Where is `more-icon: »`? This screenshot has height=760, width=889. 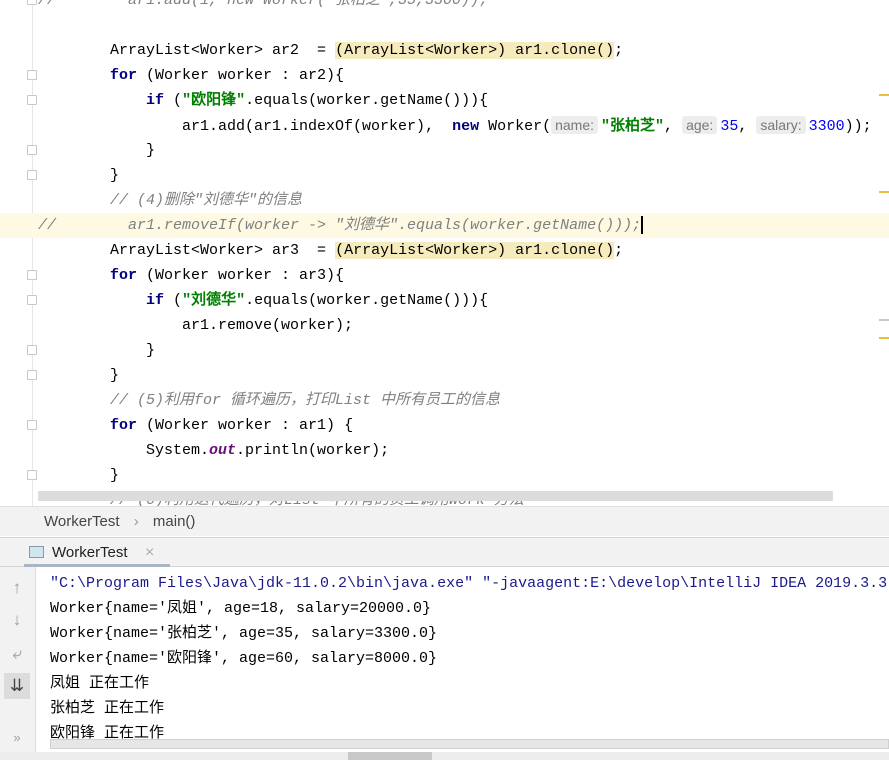 more-icon: » is located at coordinates (17, 738).